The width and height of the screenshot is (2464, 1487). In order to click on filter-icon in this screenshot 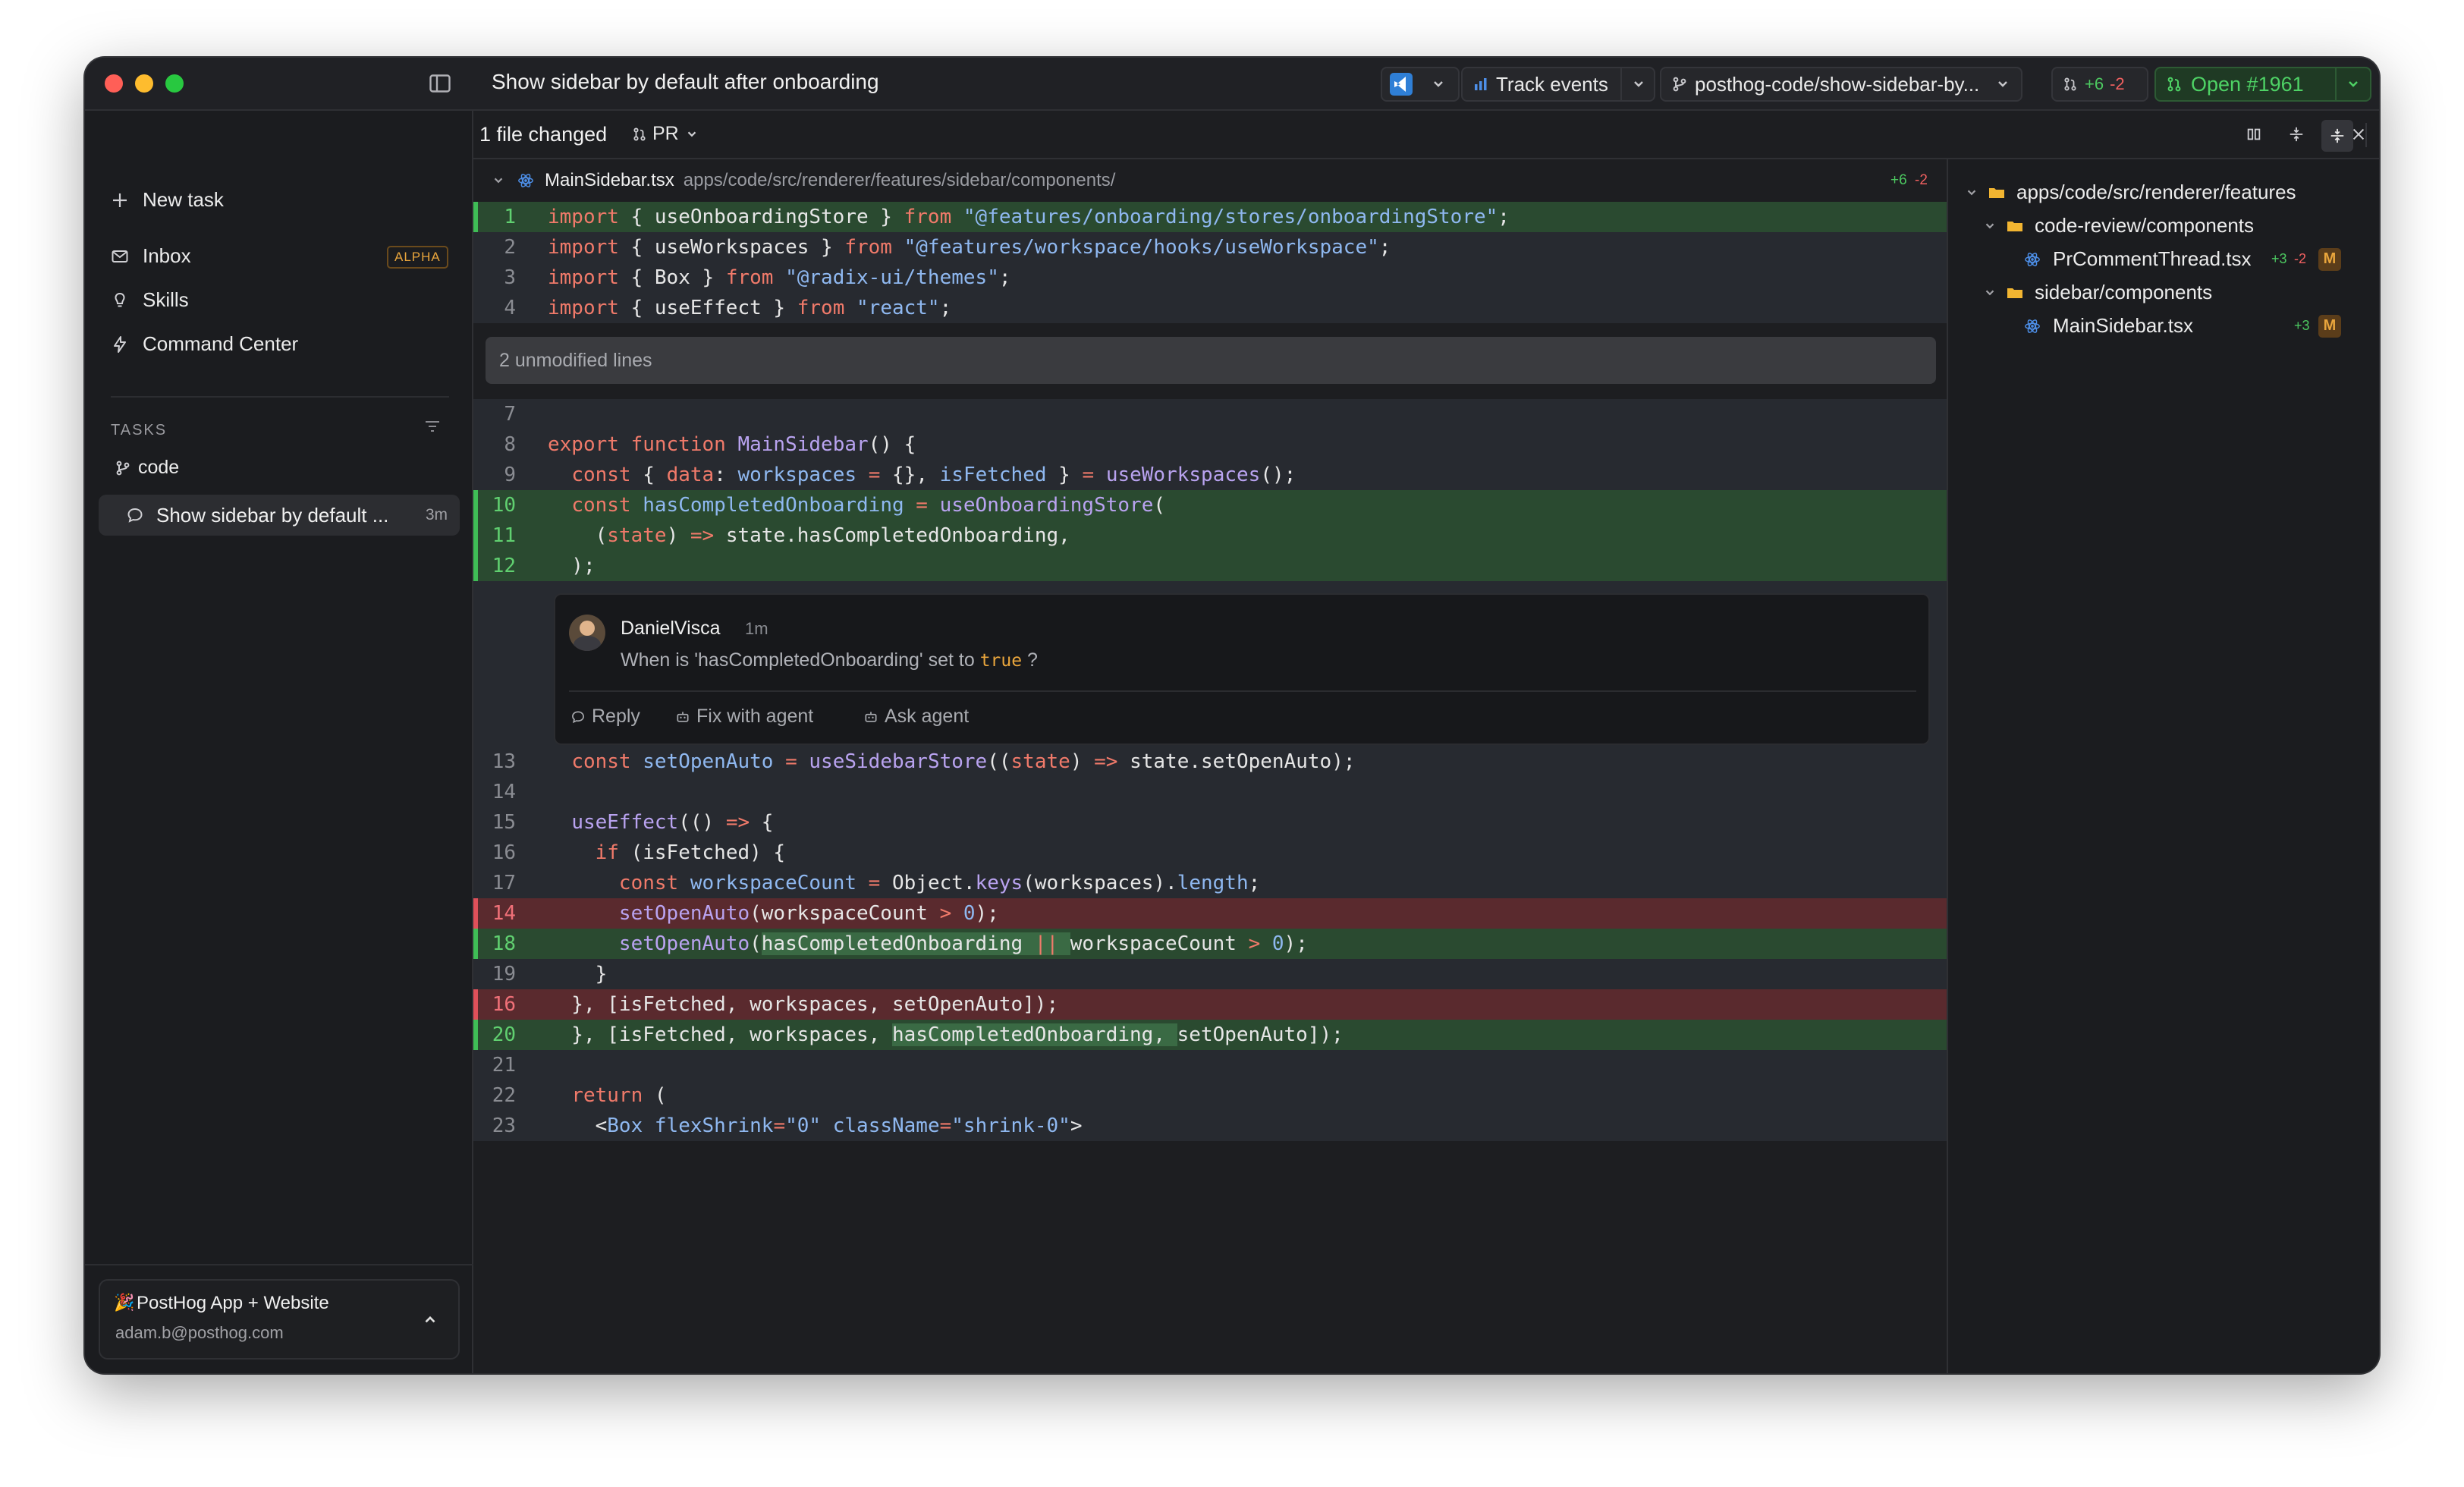, I will do `click(432, 426)`.